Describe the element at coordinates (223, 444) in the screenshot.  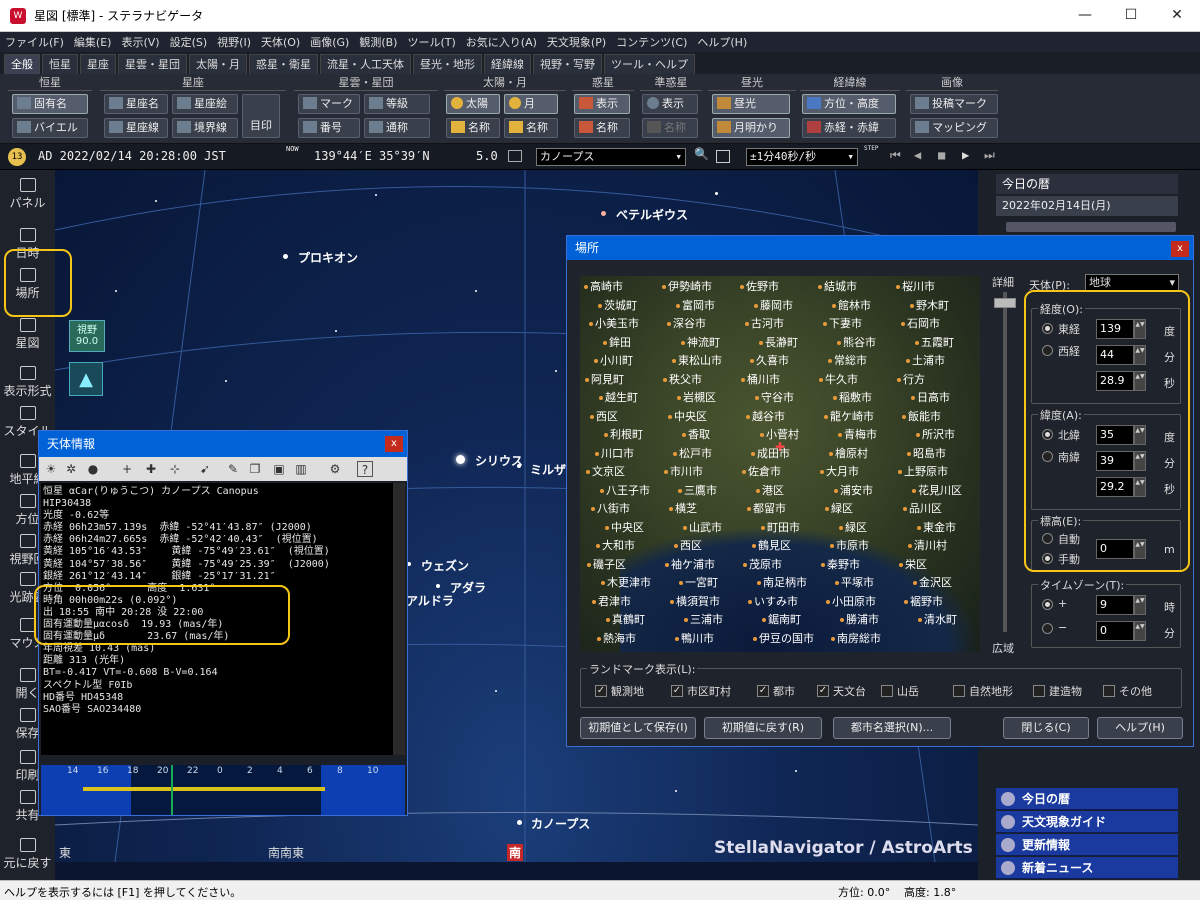
I see `object-info-titlebar: 天体情報 x` at that location.